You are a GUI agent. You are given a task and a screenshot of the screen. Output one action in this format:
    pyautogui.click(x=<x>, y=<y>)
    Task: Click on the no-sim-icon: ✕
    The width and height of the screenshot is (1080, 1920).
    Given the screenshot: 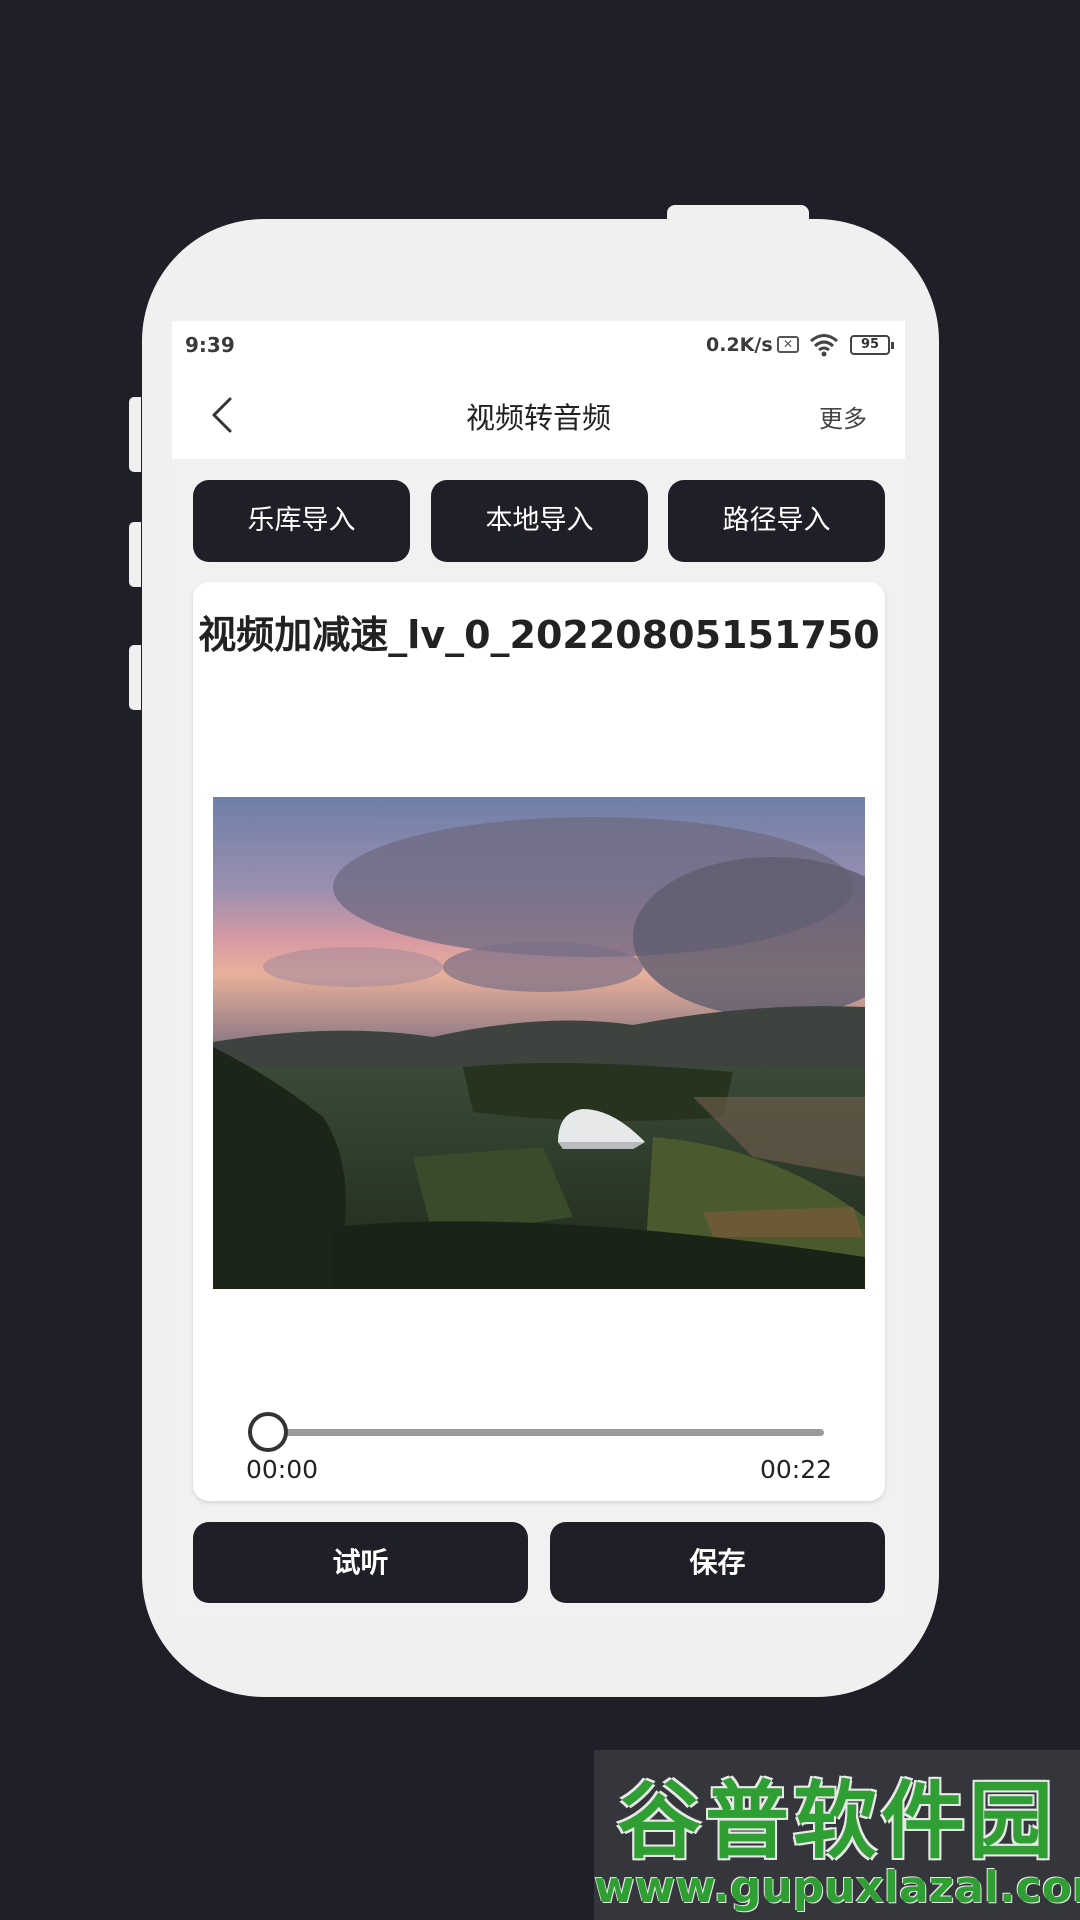 What is the action you would take?
    pyautogui.click(x=788, y=344)
    